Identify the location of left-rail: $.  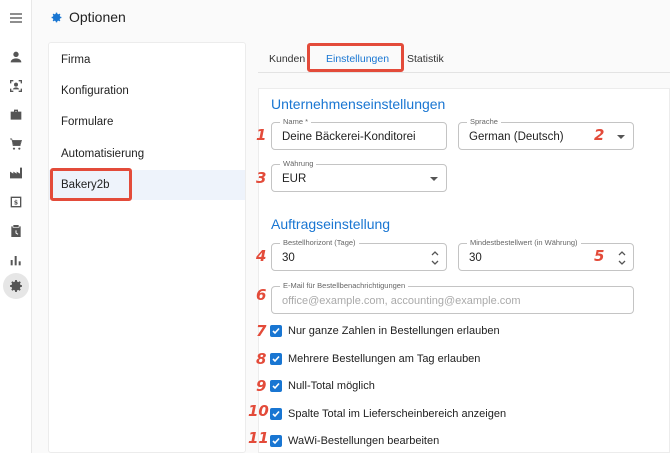
(16, 226).